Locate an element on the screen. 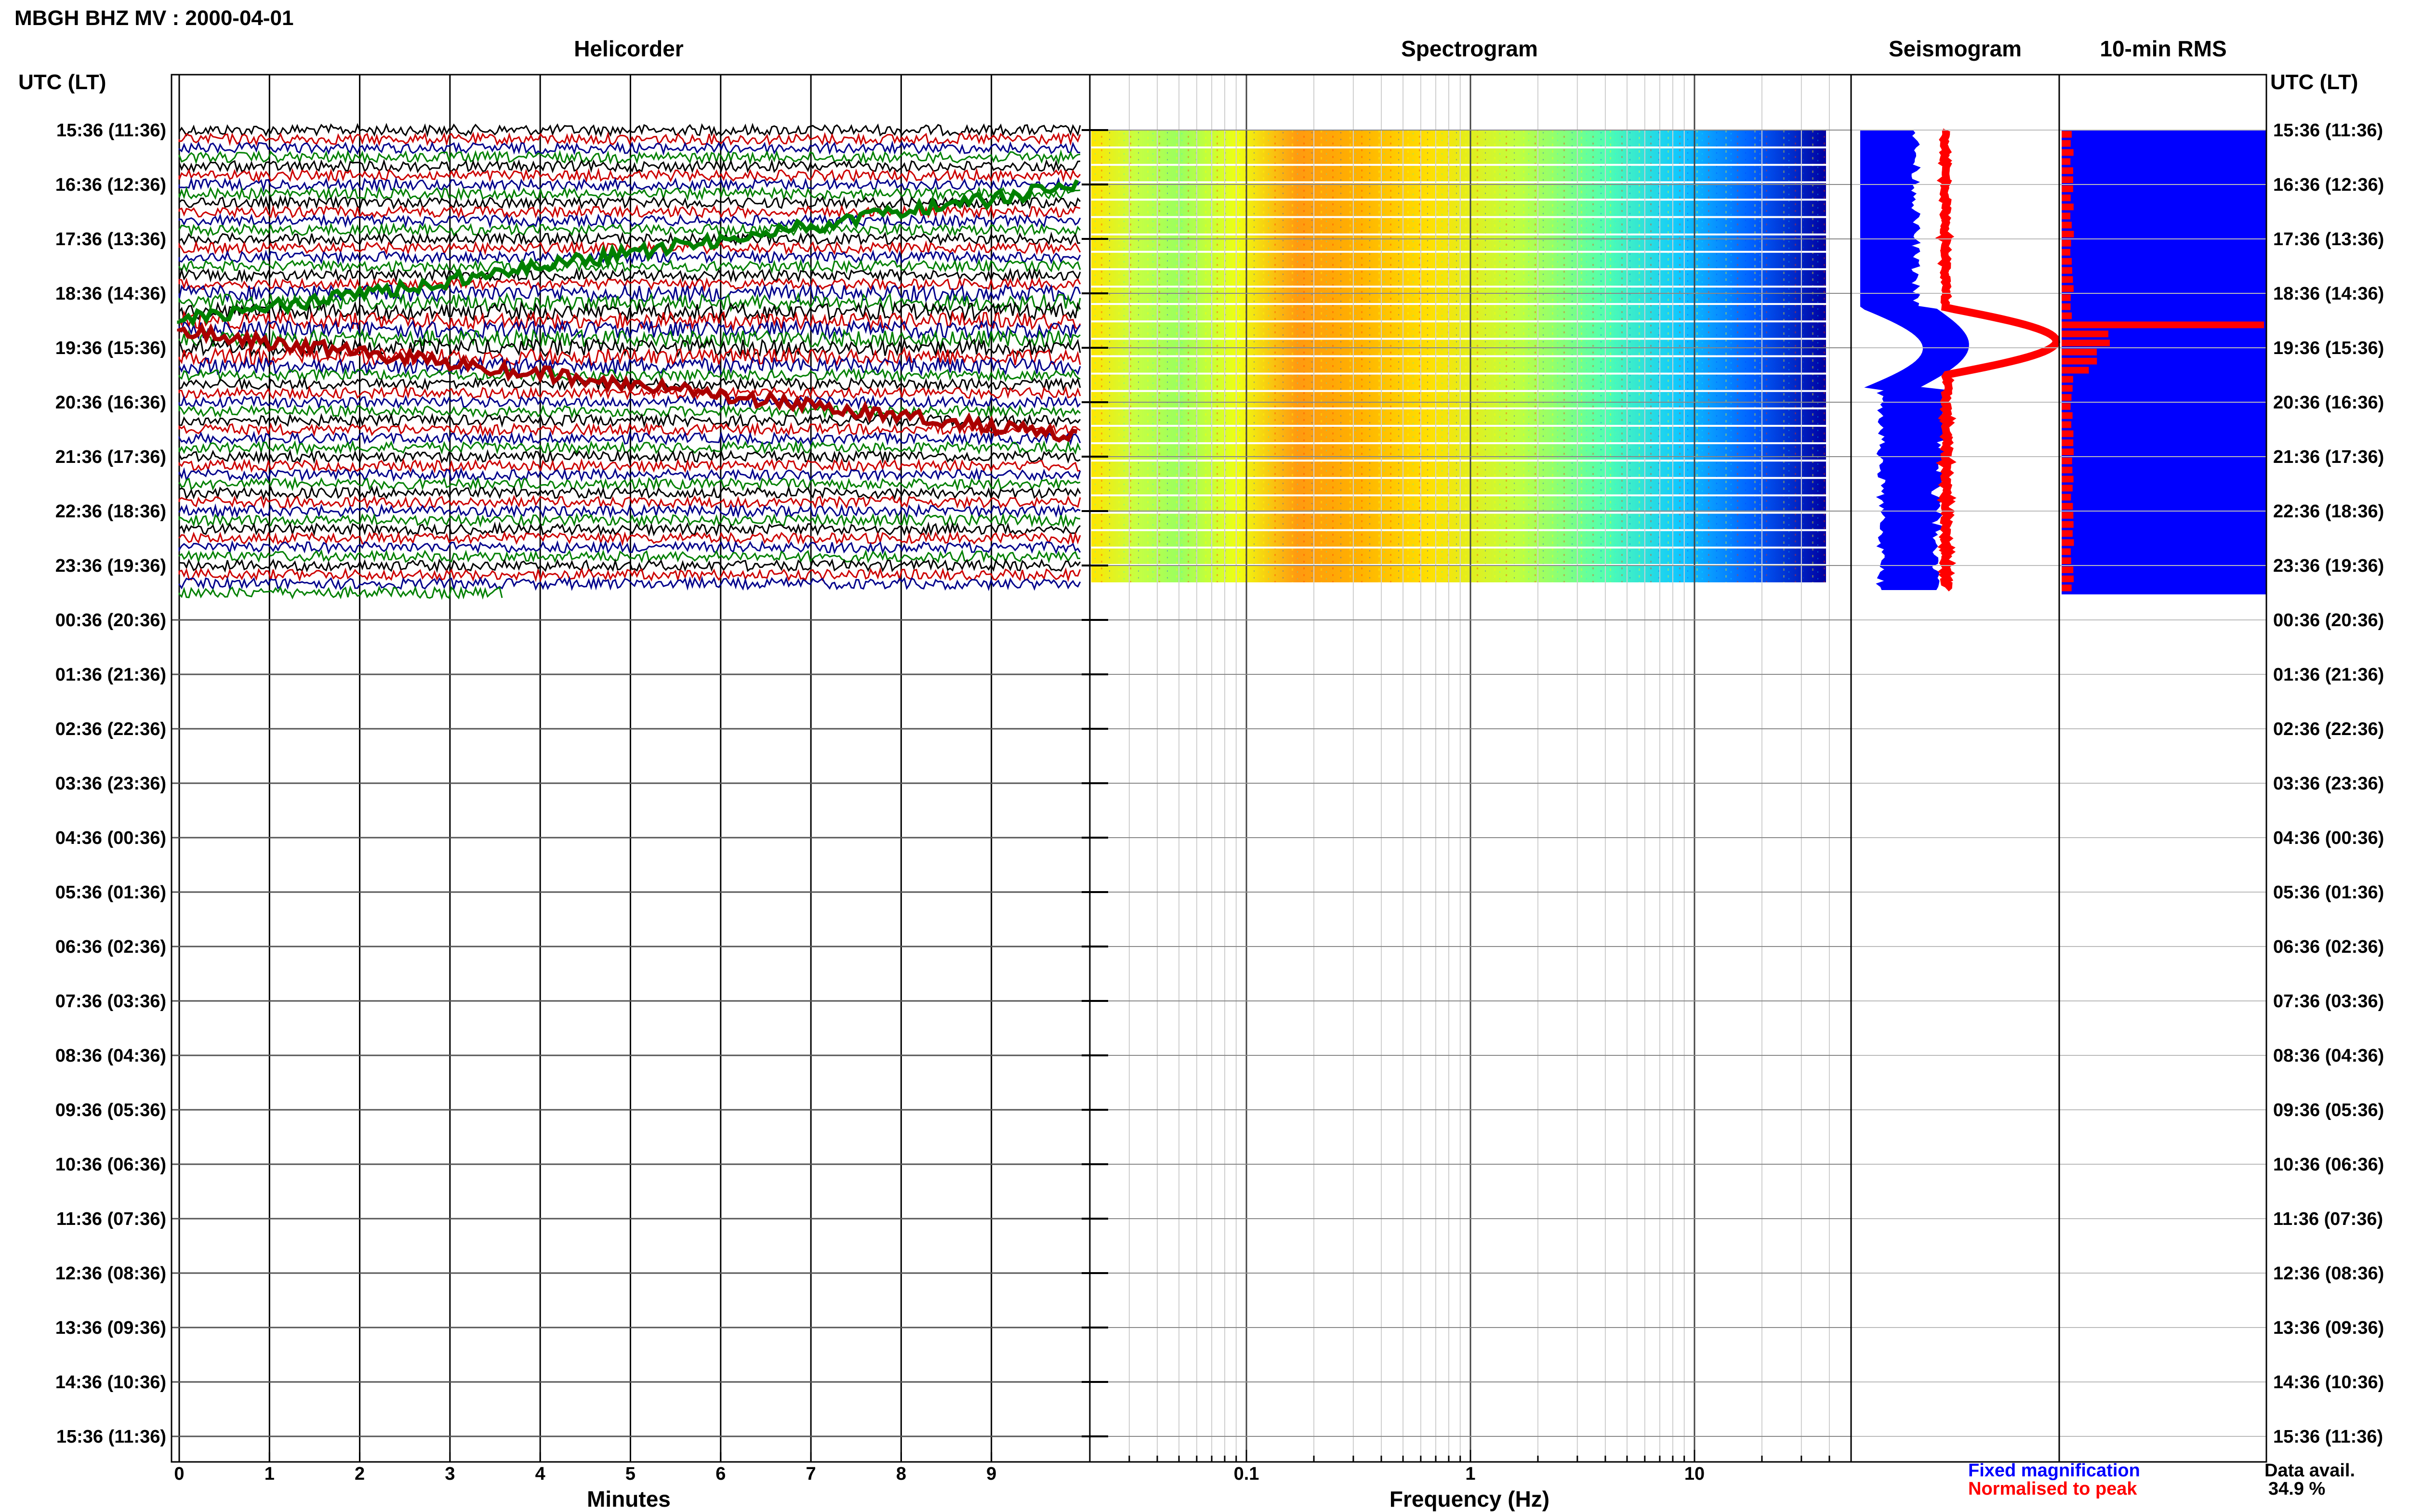  rms-content is located at coordinates (2164, 362).